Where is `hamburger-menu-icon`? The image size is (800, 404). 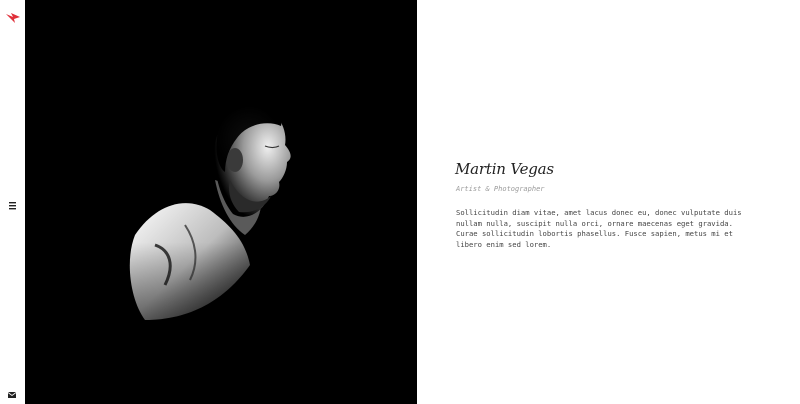 hamburger-menu-icon is located at coordinates (12, 203).